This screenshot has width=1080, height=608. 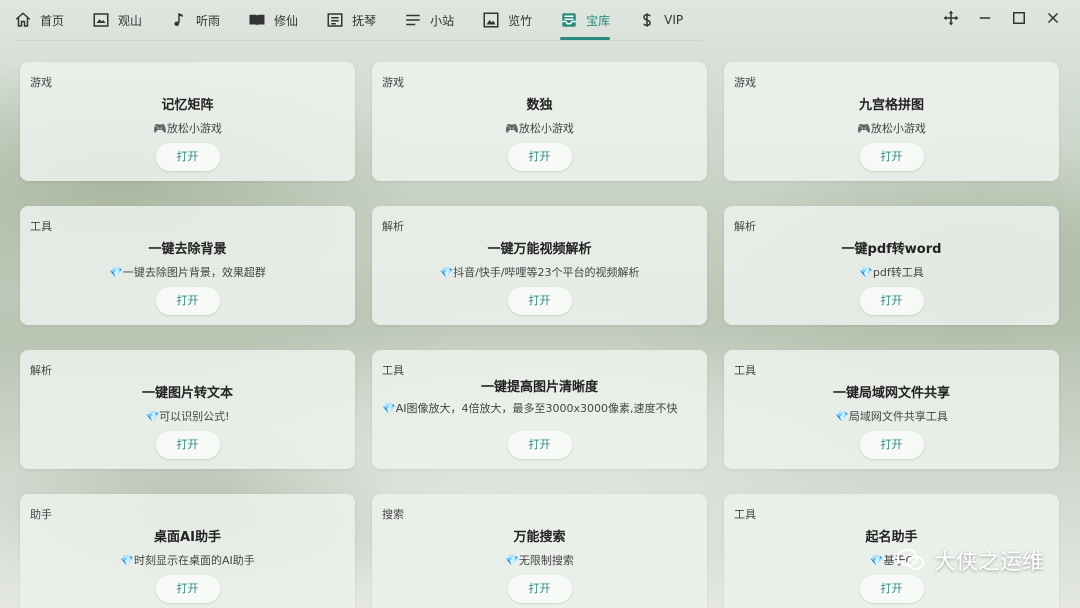 I want to click on minimize-icon, so click(x=985, y=18).